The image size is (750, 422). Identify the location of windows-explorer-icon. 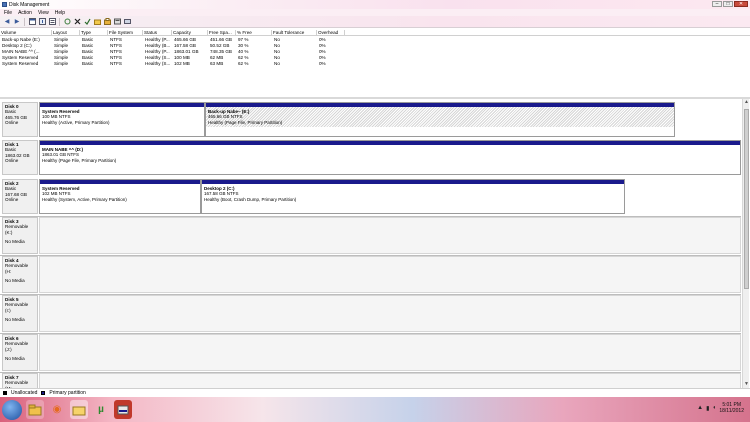
(35, 409).